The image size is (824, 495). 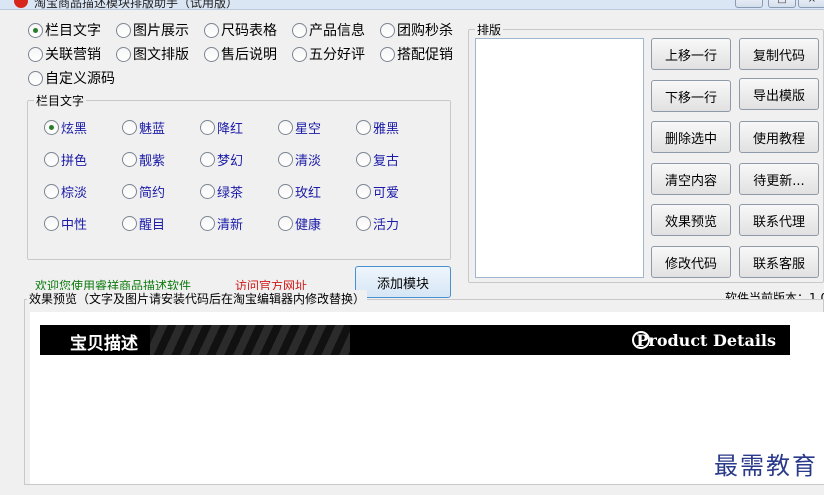 I want to click on maximize-icon: □, so click(x=782, y=3).